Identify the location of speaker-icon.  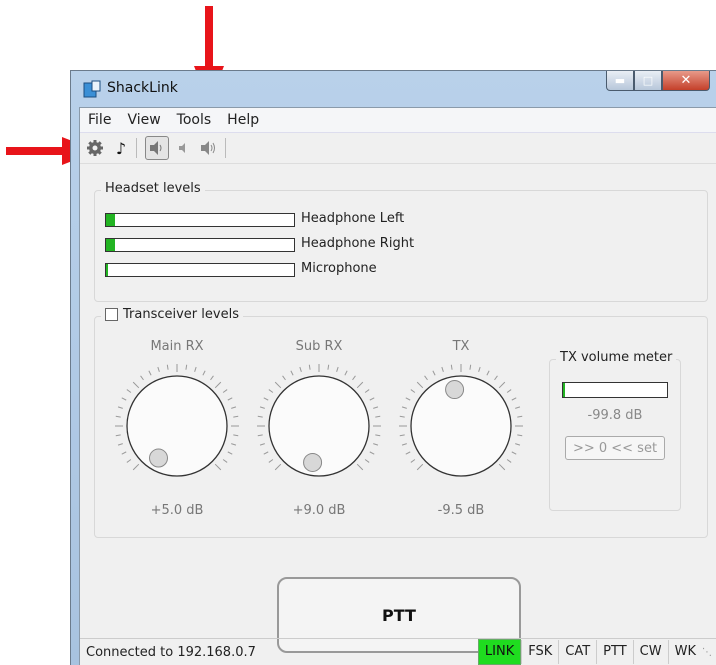
(156, 148).